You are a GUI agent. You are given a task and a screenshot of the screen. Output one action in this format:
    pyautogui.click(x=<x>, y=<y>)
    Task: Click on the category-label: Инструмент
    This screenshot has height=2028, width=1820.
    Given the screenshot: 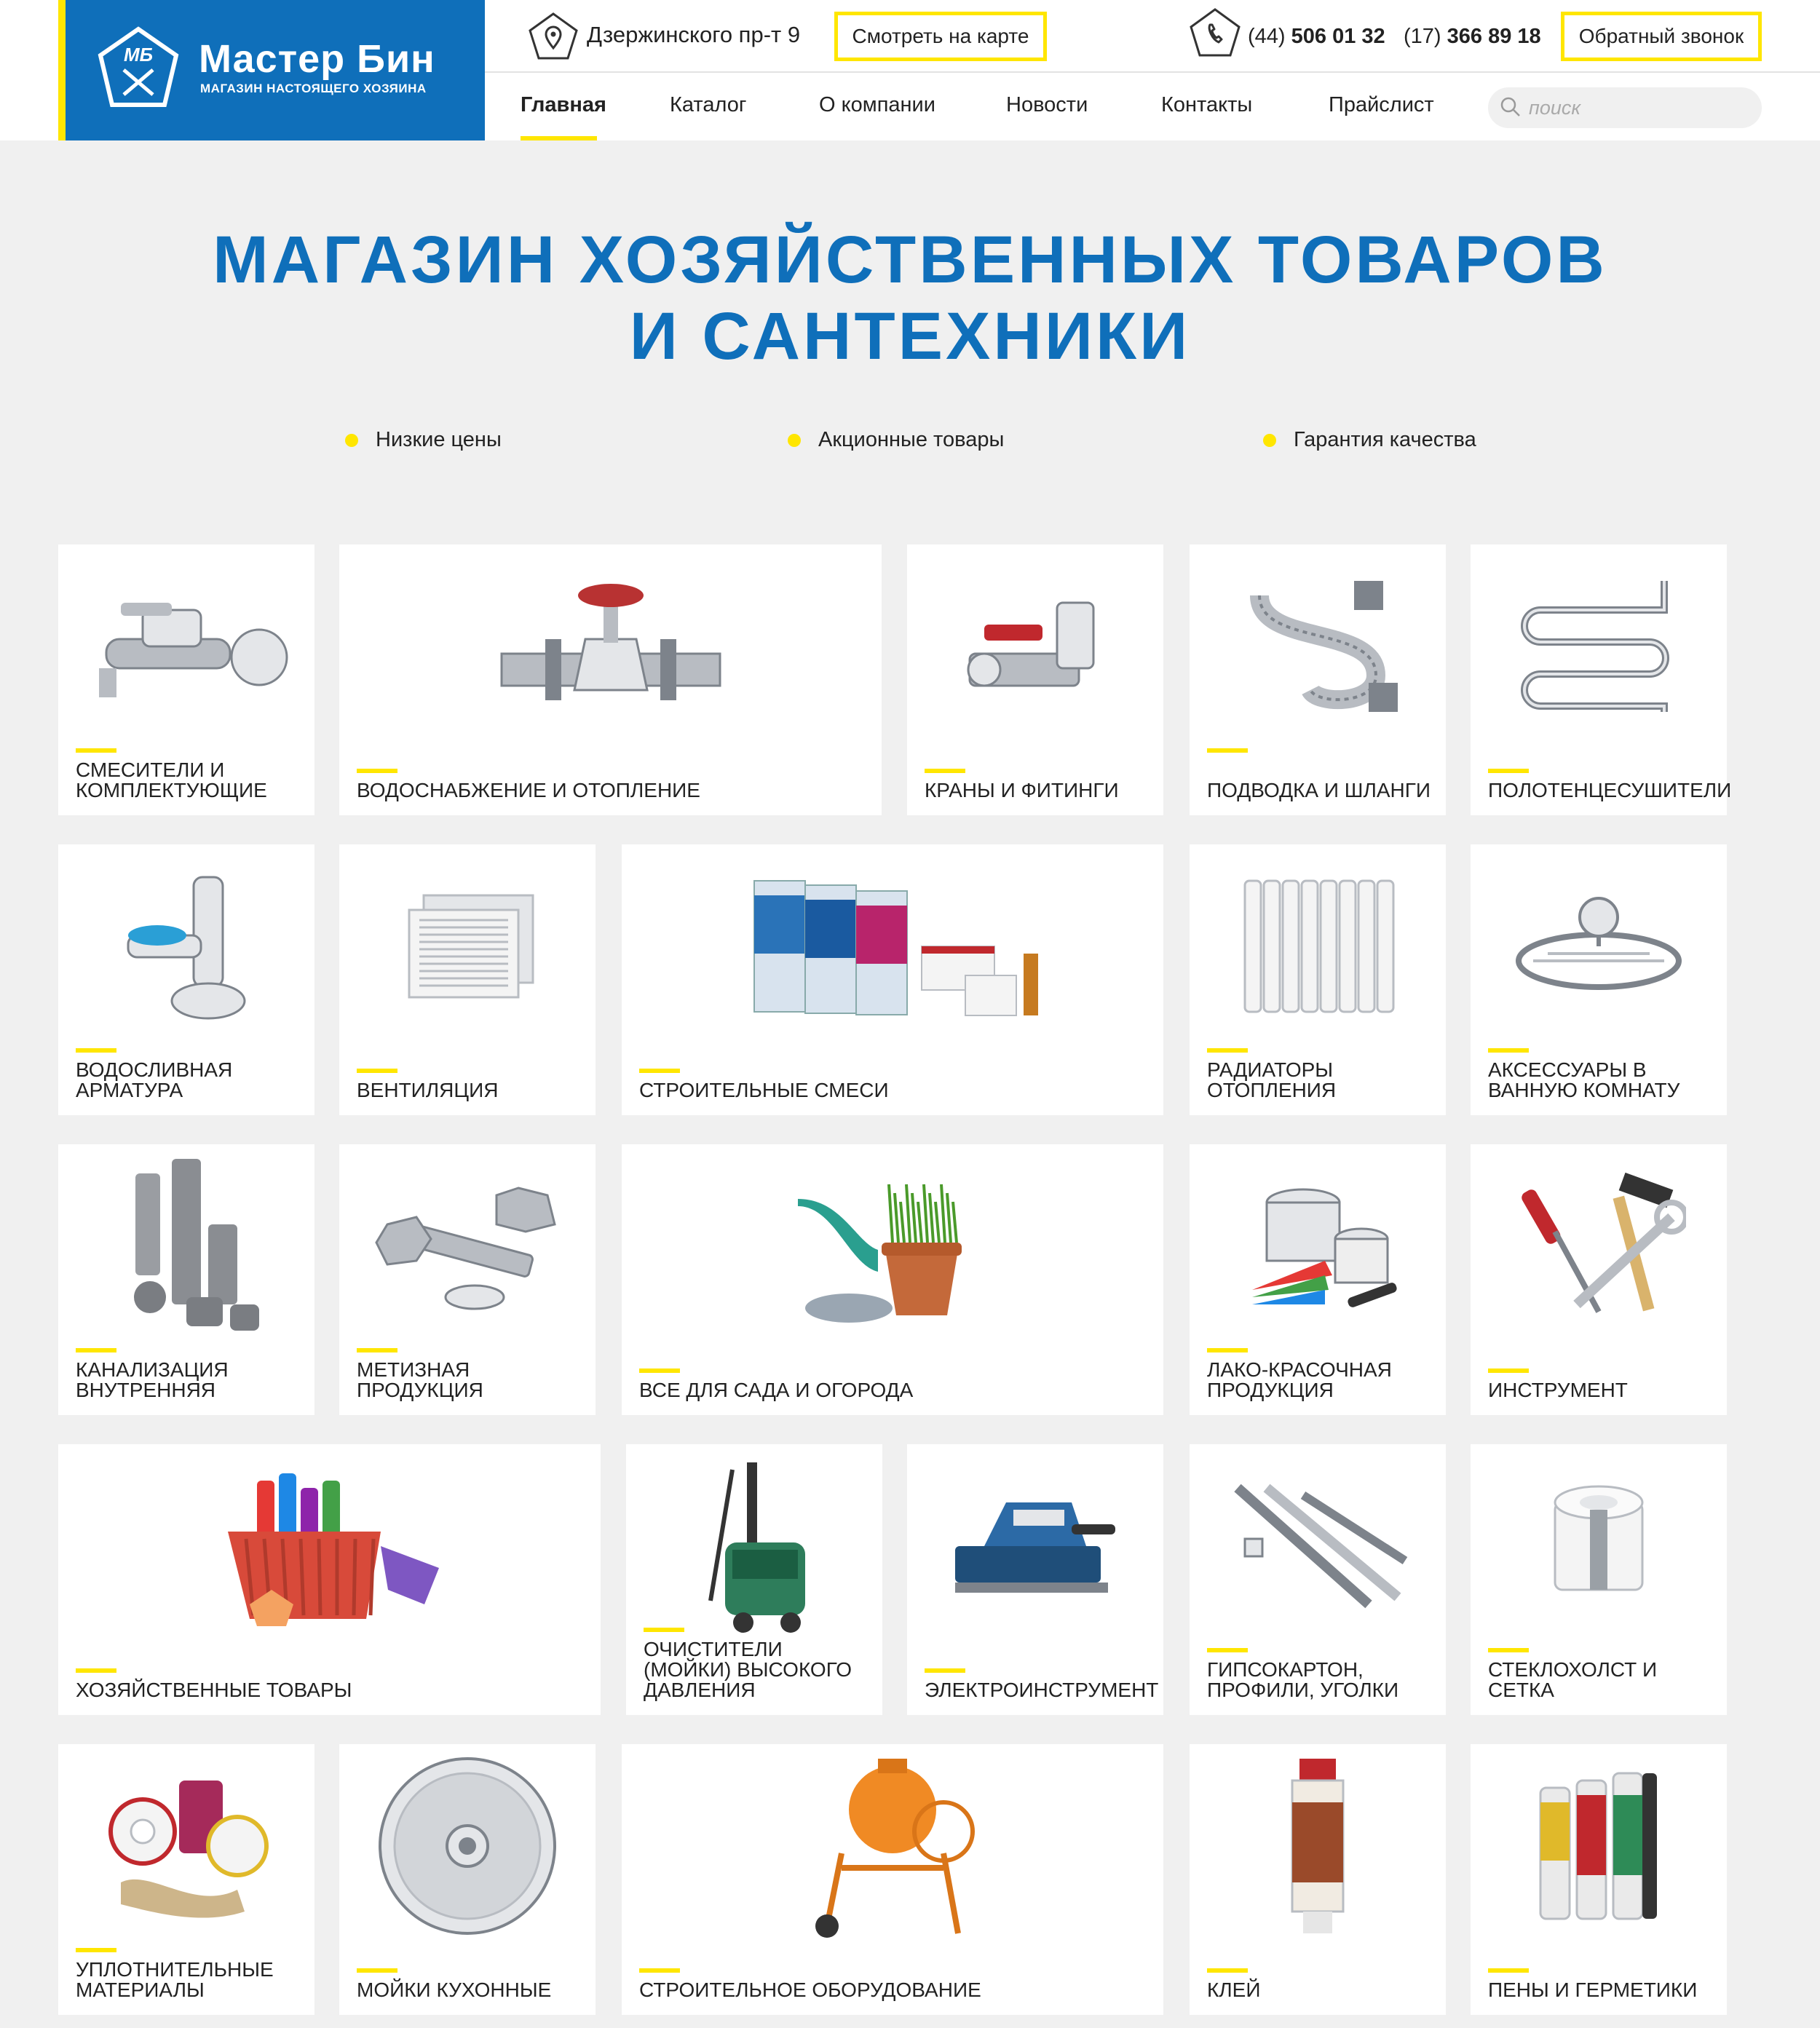 What is the action you would take?
    pyautogui.click(x=1558, y=1390)
    